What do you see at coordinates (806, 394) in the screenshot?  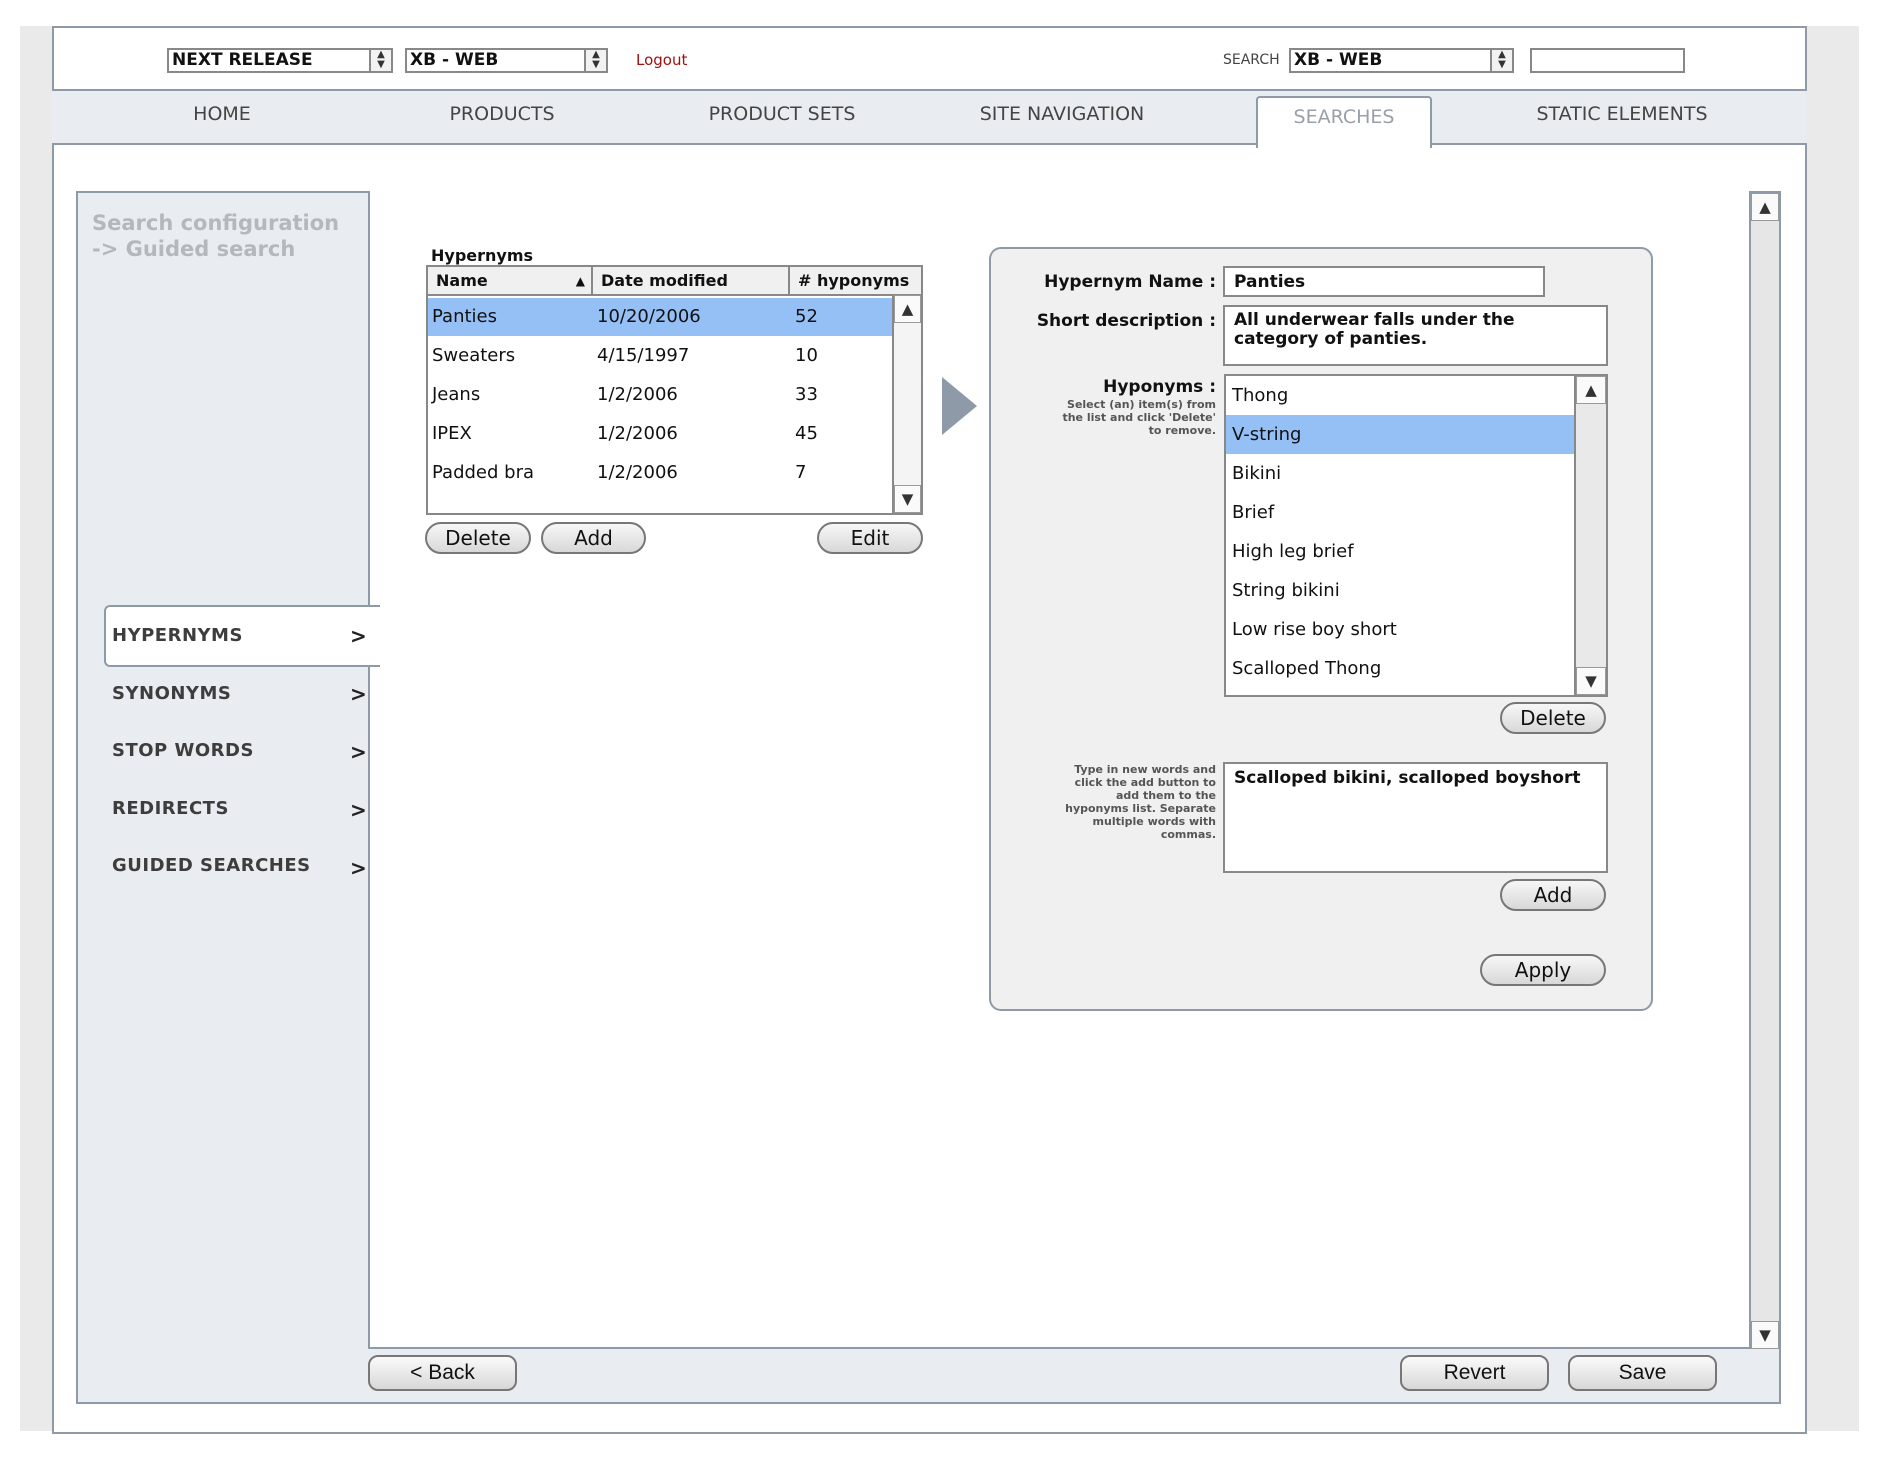 I see `row-count: 33` at bounding box center [806, 394].